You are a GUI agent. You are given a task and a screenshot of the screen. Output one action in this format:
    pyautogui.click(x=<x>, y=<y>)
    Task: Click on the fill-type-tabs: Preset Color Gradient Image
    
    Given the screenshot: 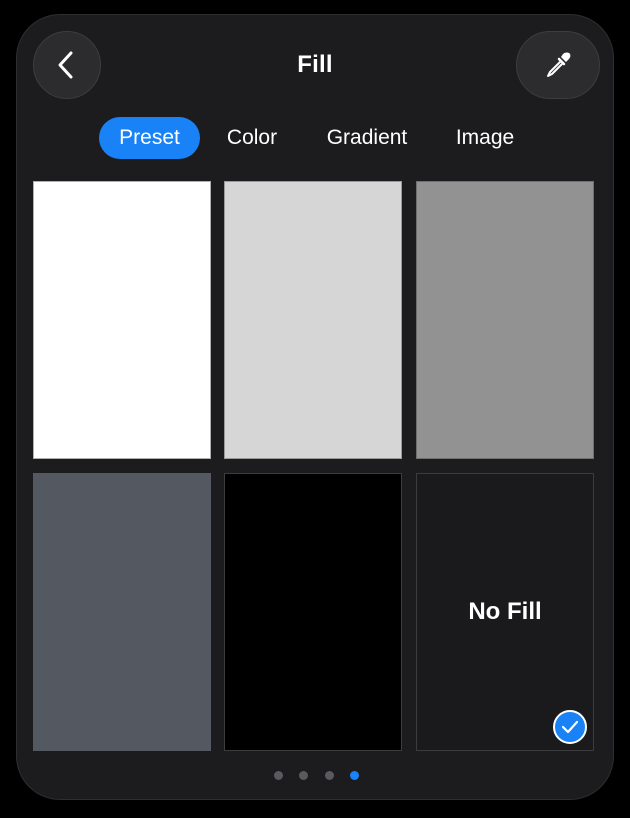 What is the action you would take?
    pyautogui.click(x=315, y=138)
    